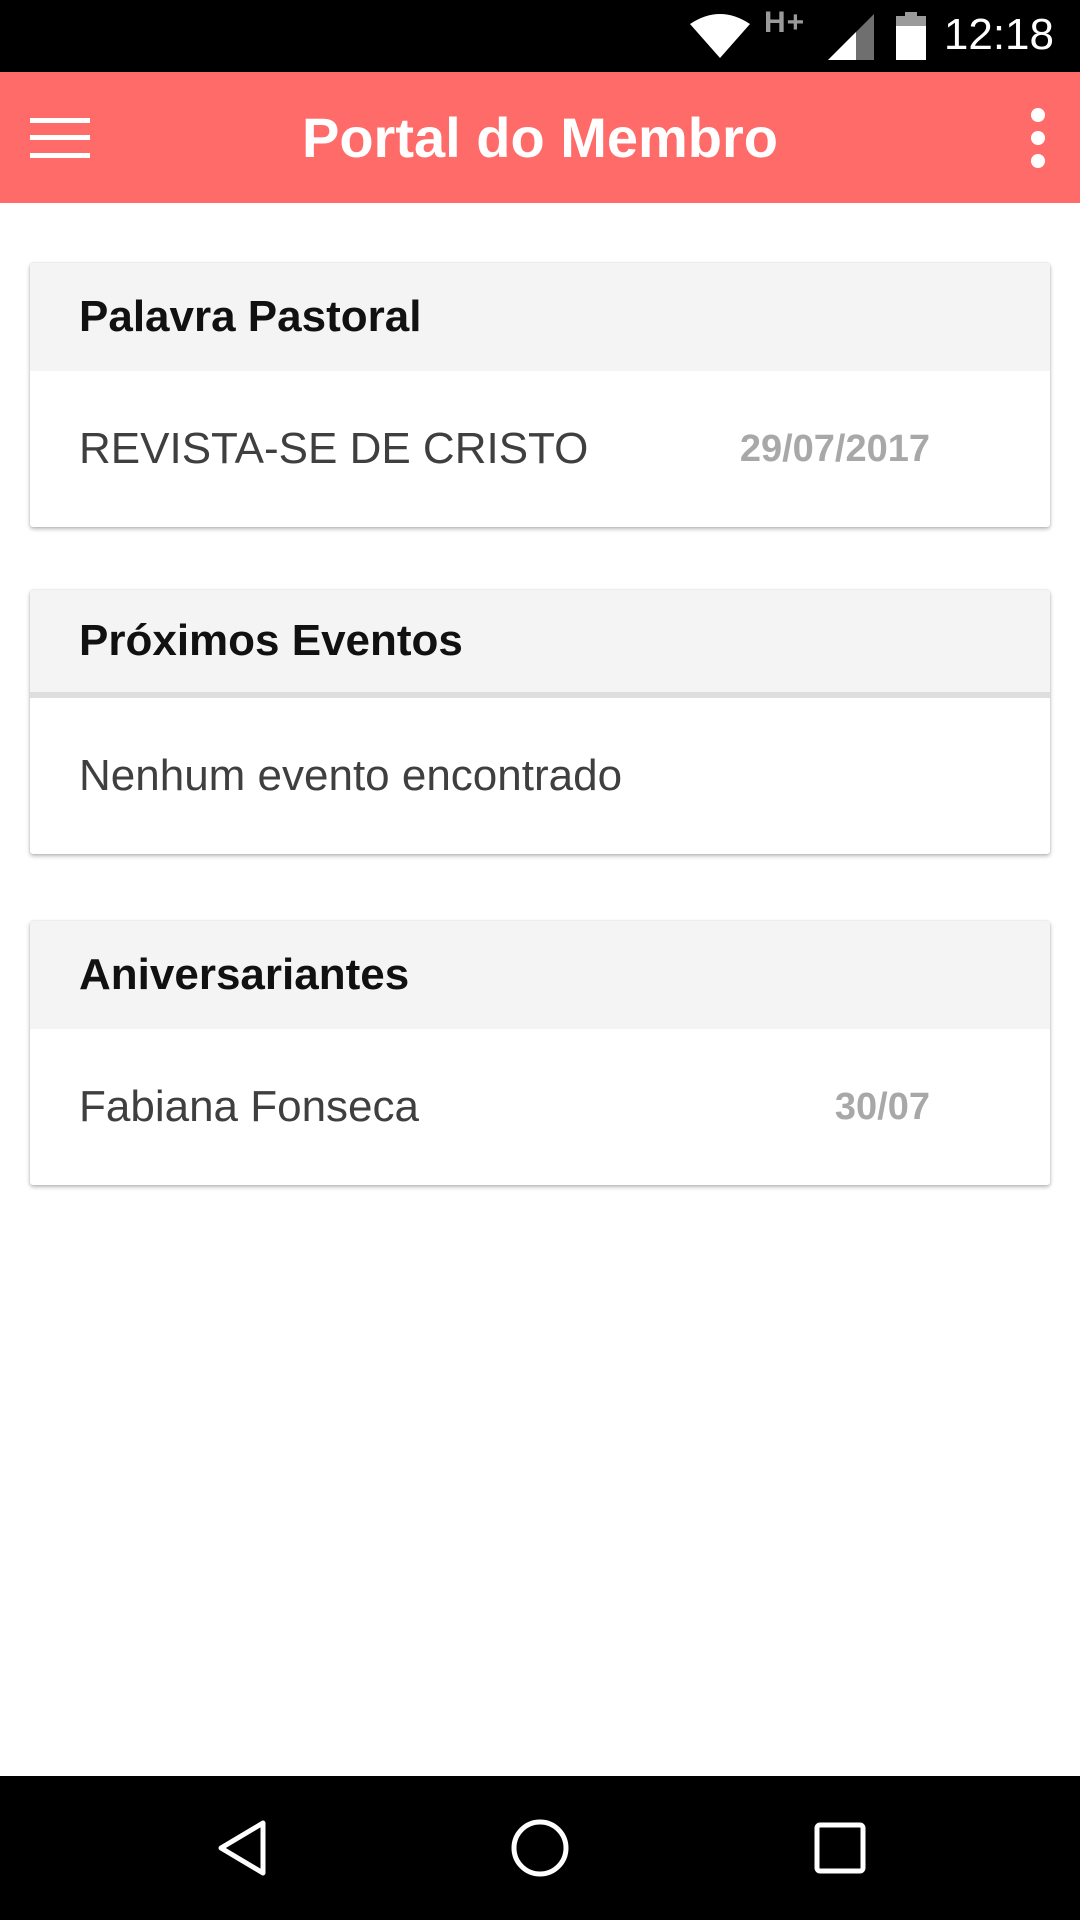  What do you see at coordinates (351, 775) in the screenshot?
I see `events-empty-message: Nenhum evento encontrado` at bounding box center [351, 775].